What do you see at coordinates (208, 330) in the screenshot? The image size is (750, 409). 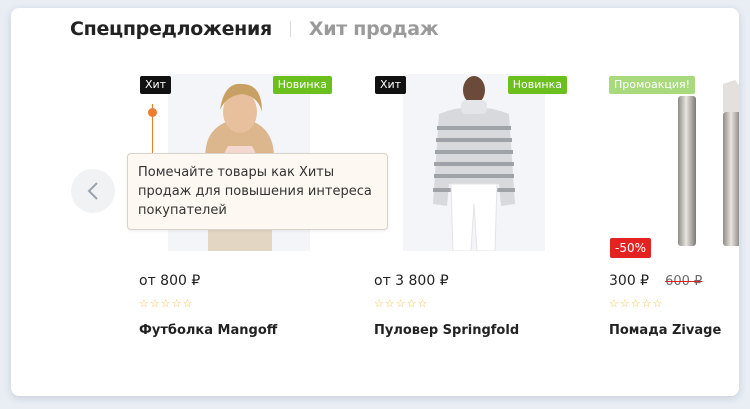 I see `product-name: Футболка Mangoff` at bounding box center [208, 330].